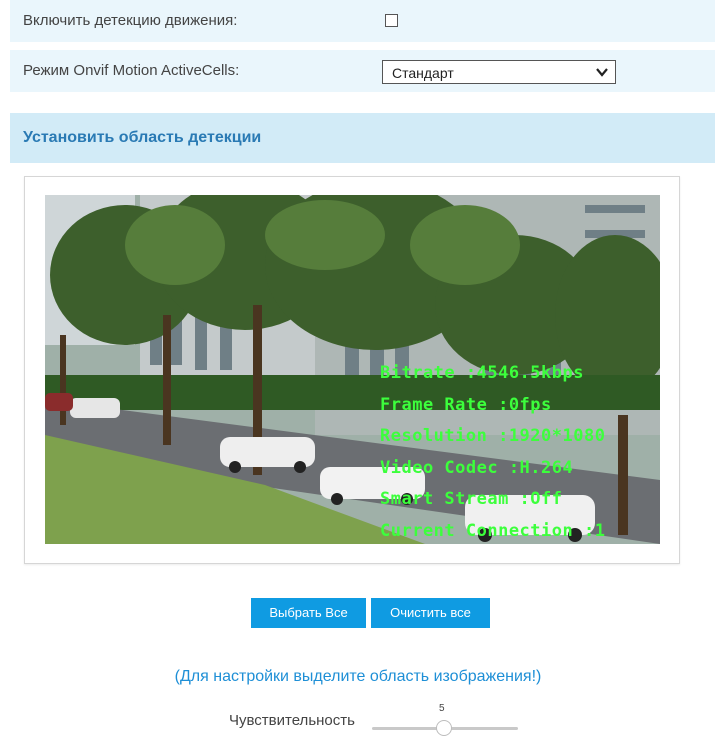 The width and height of the screenshot is (716, 738). I want to click on osd-smart-stream: Smart Stream :Off, so click(471, 499).